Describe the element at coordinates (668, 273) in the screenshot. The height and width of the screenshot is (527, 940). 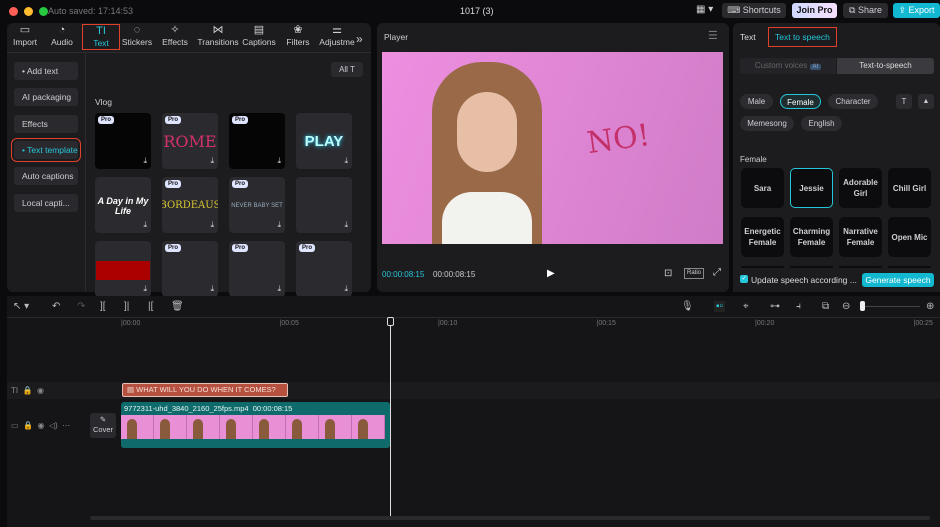
I see `zoom-fit-icon: ⊡` at that location.